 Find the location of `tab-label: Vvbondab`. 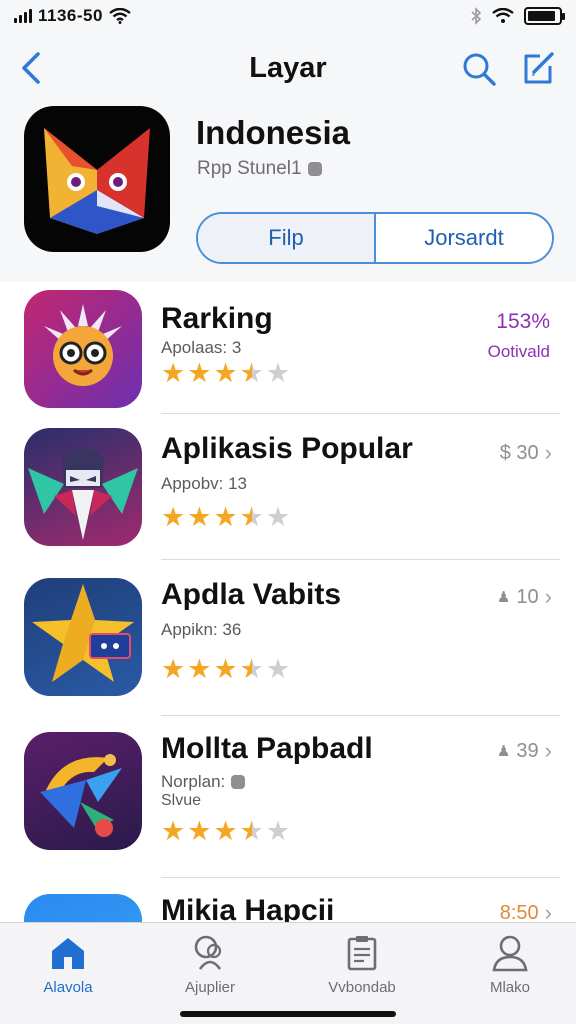

tab-label: Vvbondab is located at coordinates (362, 987).